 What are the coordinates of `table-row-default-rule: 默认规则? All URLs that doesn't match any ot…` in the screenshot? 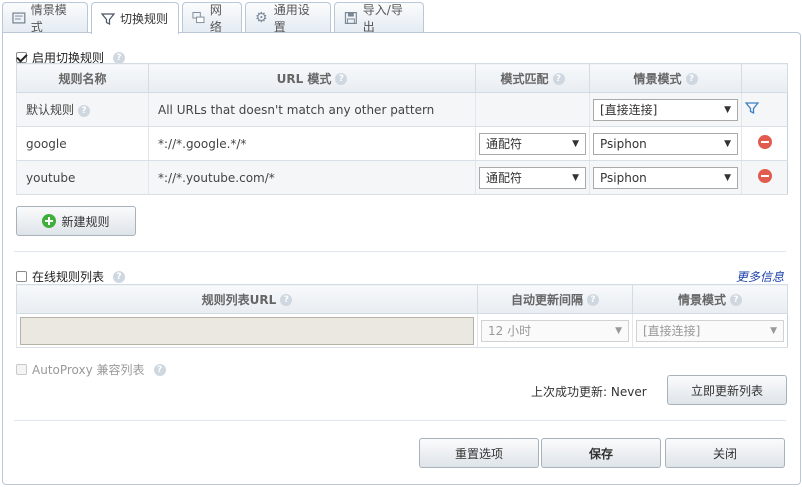 It's located at (402, 109).